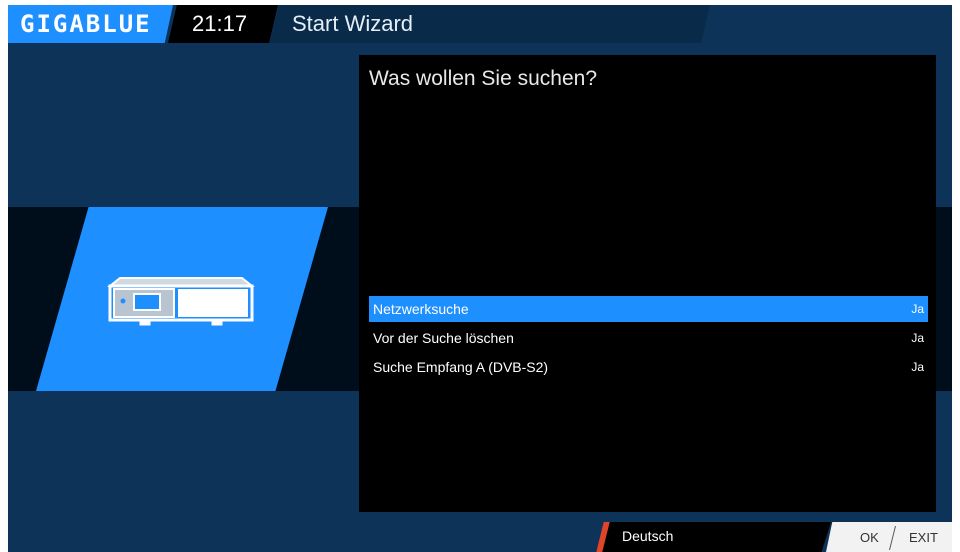 This screenshot has height=552, width=960. Describe the element at coordinates (353, 23) in the screenshot. I see `page-title: Start Wizard` at that location.